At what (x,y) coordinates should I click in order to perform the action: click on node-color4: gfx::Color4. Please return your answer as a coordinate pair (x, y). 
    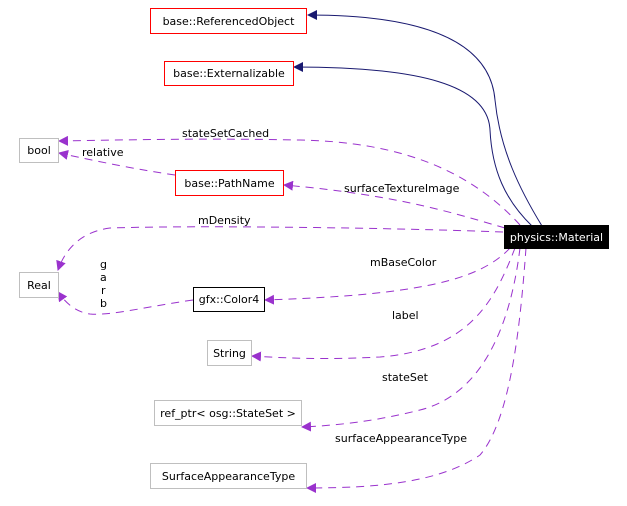
    Looking at the image, I should click on (229, 299).